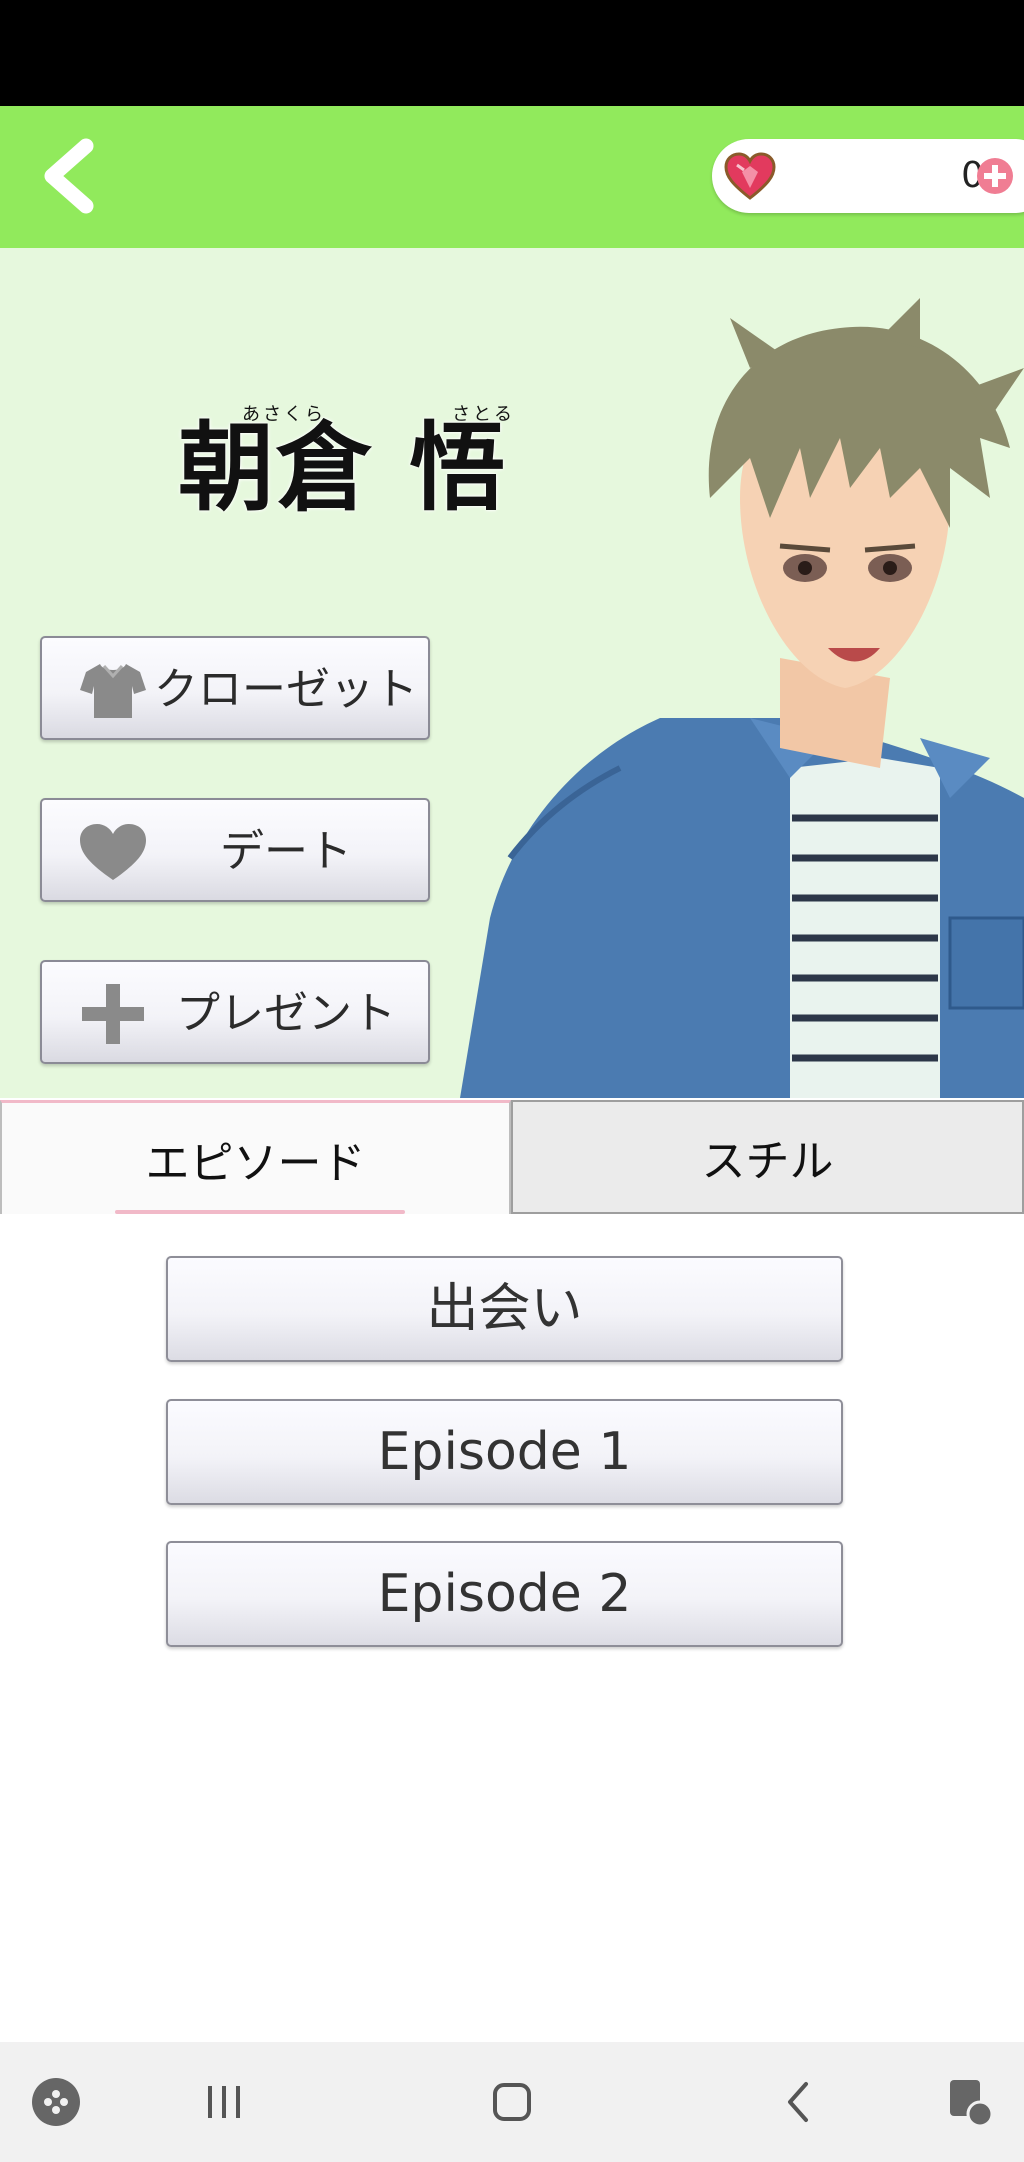  Describe the element at coordinates (56, 2102) in the screenshot. I see `game-tools-icon` at that location.